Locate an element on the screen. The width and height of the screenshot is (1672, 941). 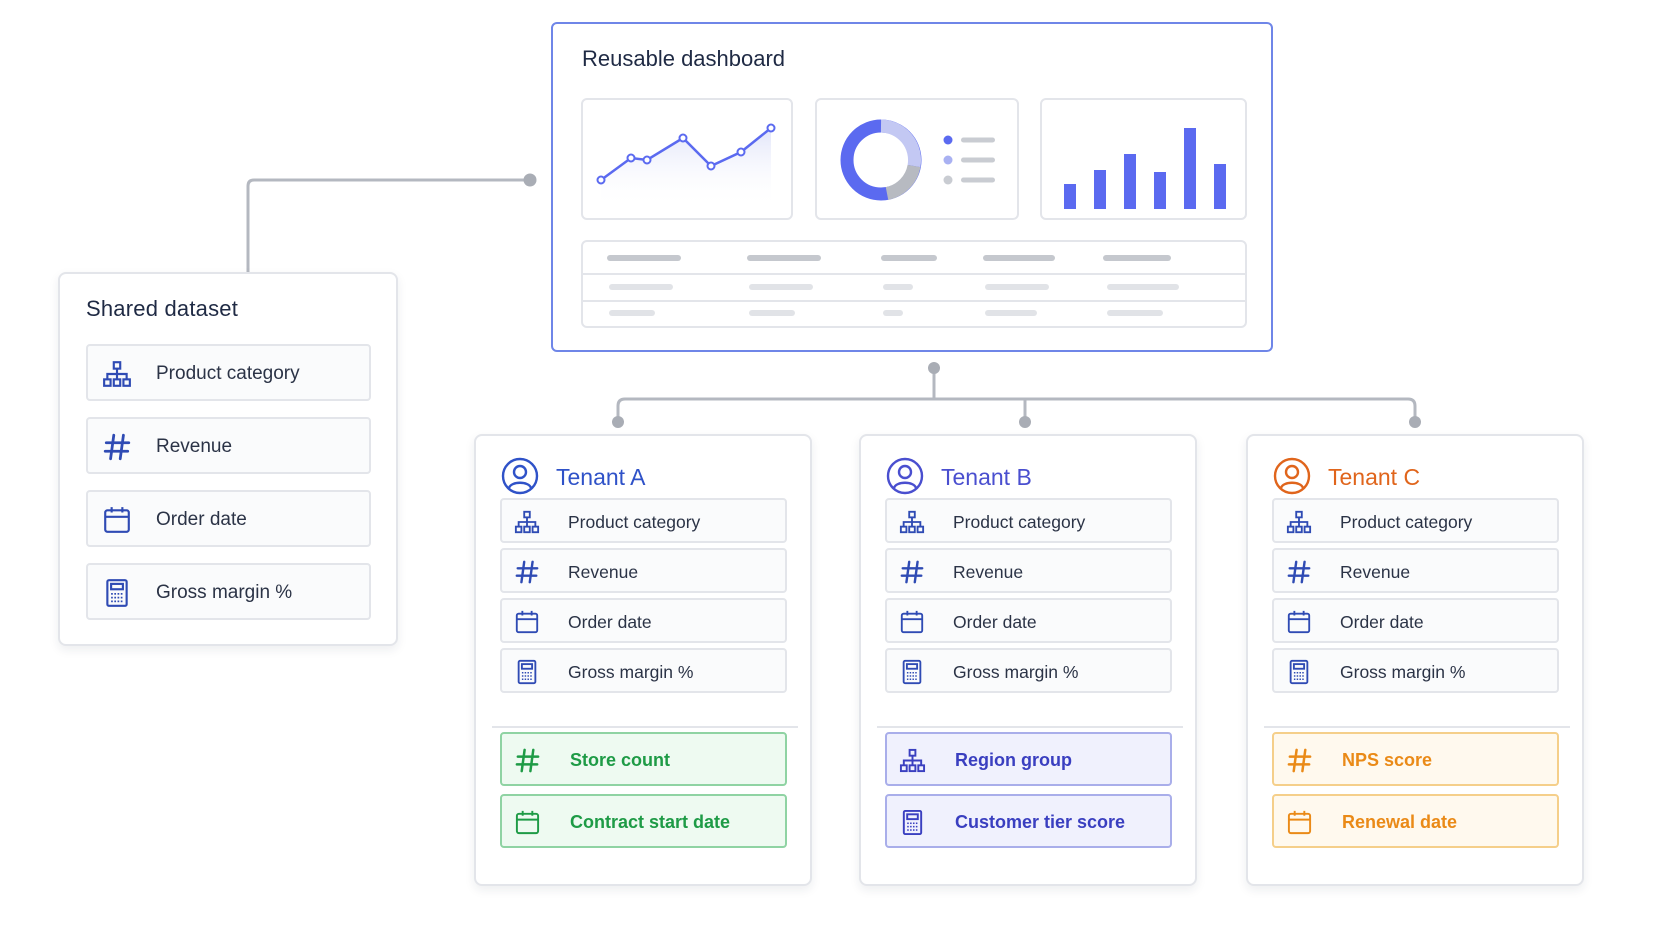
shared-field-gross-margin: Gross margin % is located at coordinates (228, 591).